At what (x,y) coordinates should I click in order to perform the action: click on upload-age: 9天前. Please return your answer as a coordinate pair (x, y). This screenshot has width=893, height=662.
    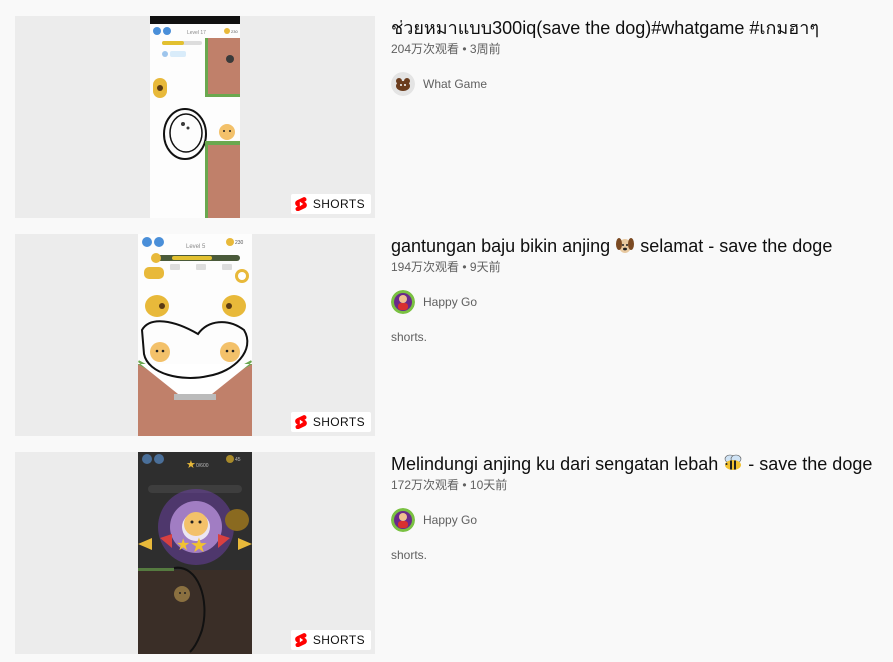
    Looking at the image, I should click on (485, 267).